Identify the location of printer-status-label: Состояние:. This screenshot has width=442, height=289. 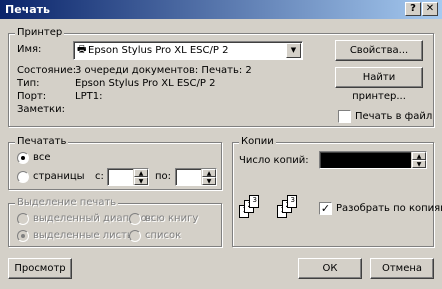
(47, 70).